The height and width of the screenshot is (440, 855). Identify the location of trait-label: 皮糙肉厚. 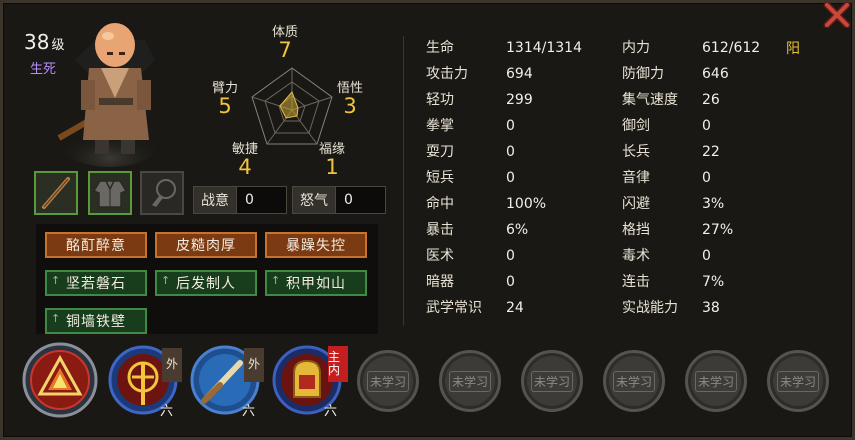
(206, 246).